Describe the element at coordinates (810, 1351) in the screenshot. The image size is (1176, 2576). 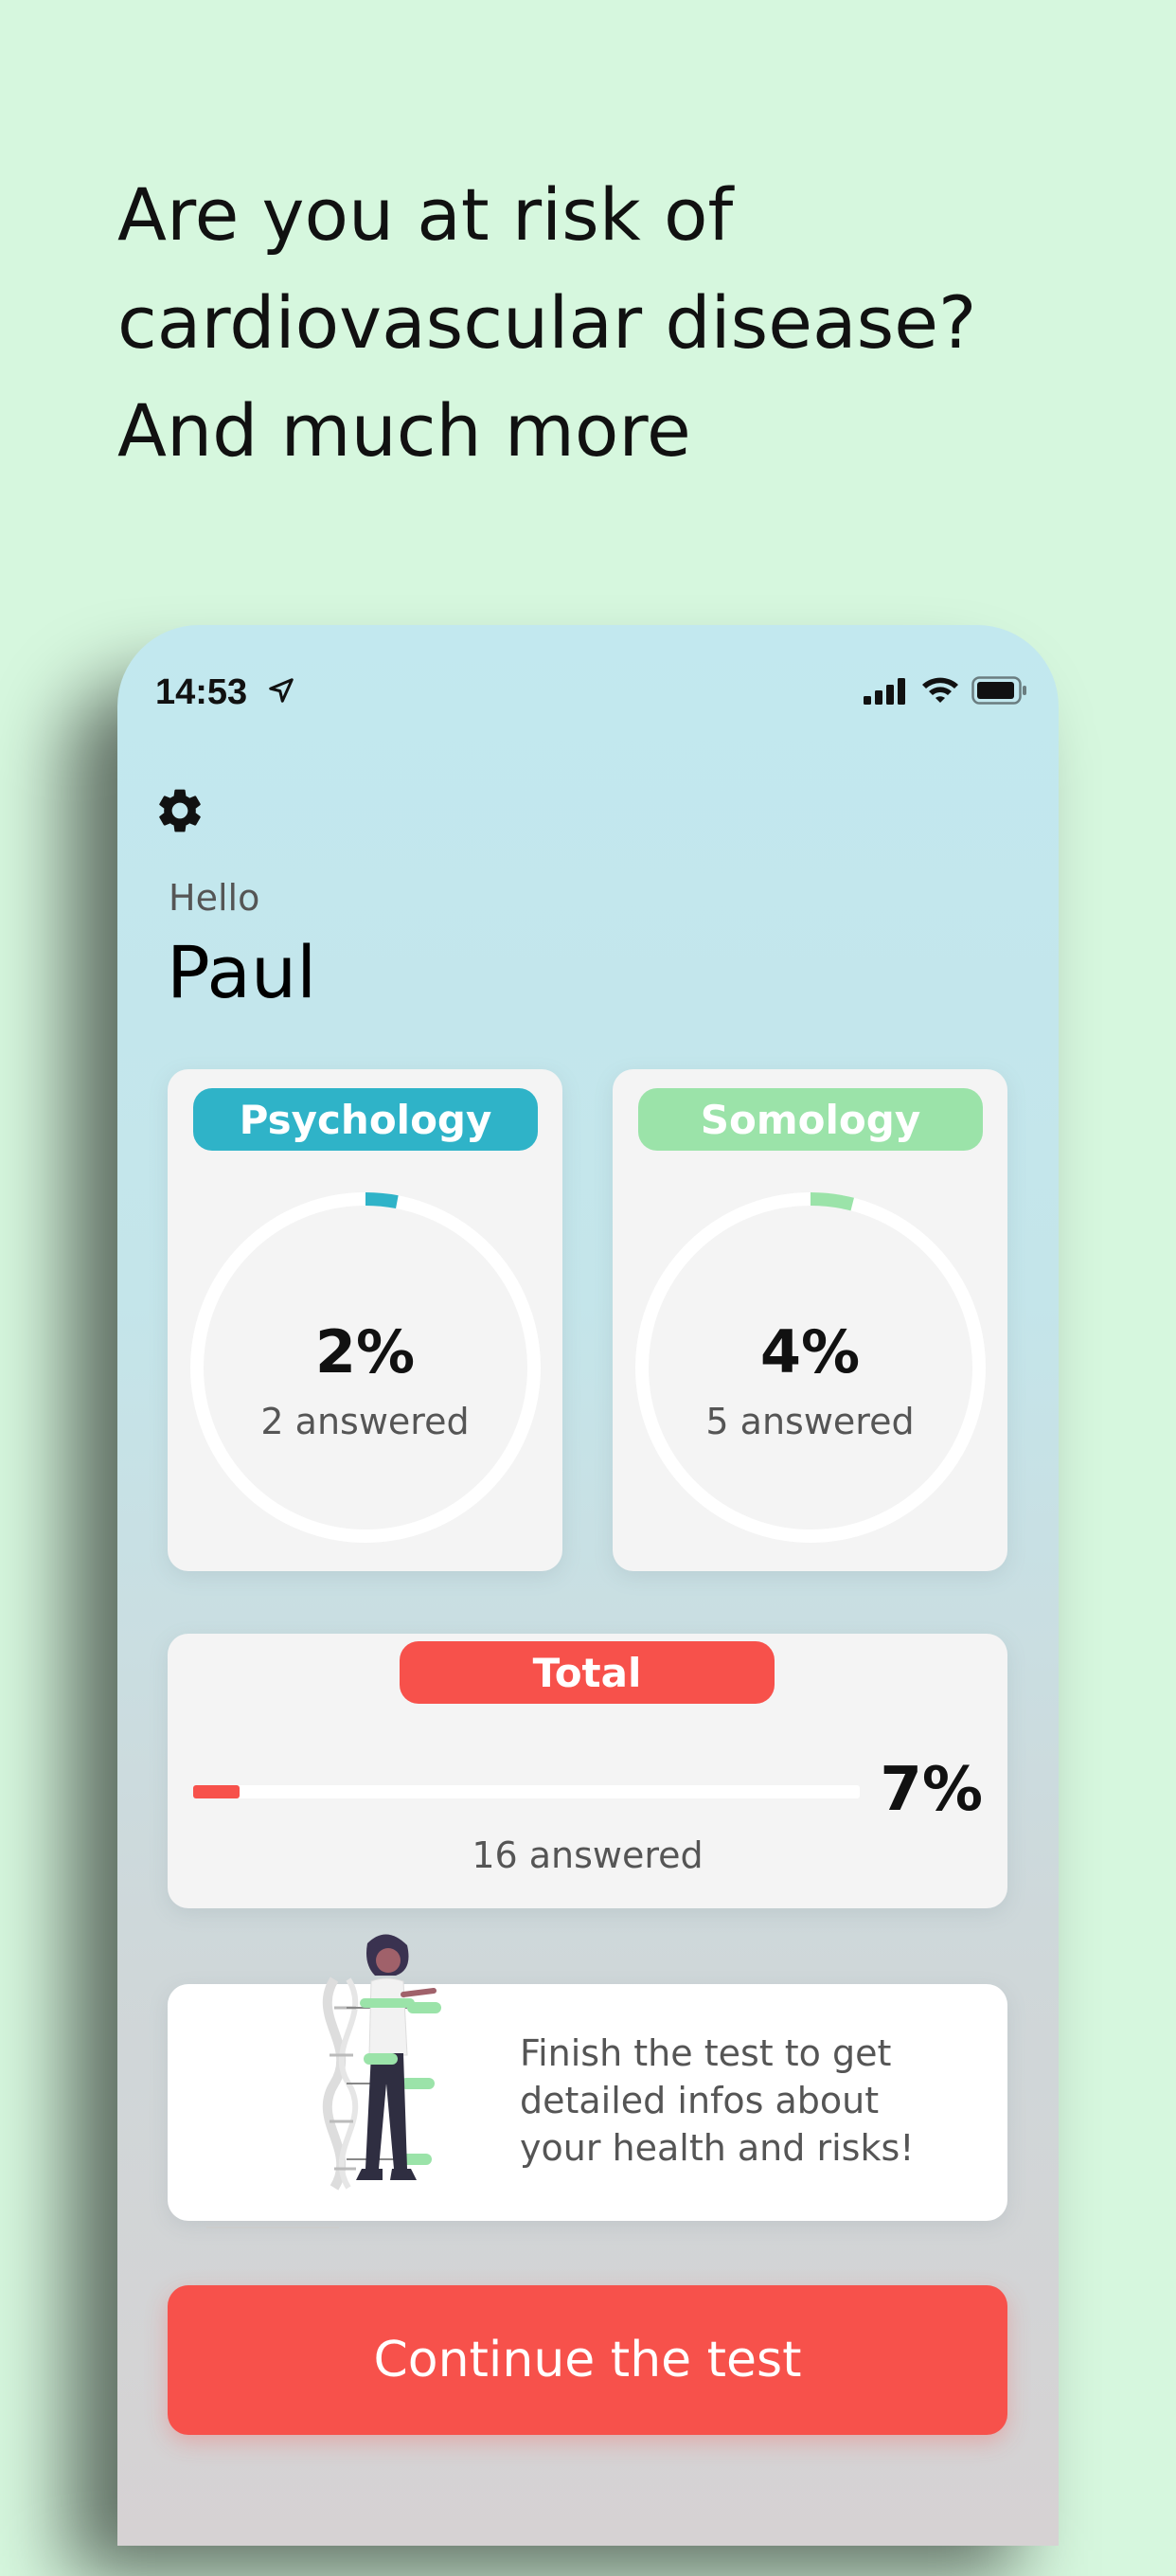
I see `somology-percent: 4%` at that location.